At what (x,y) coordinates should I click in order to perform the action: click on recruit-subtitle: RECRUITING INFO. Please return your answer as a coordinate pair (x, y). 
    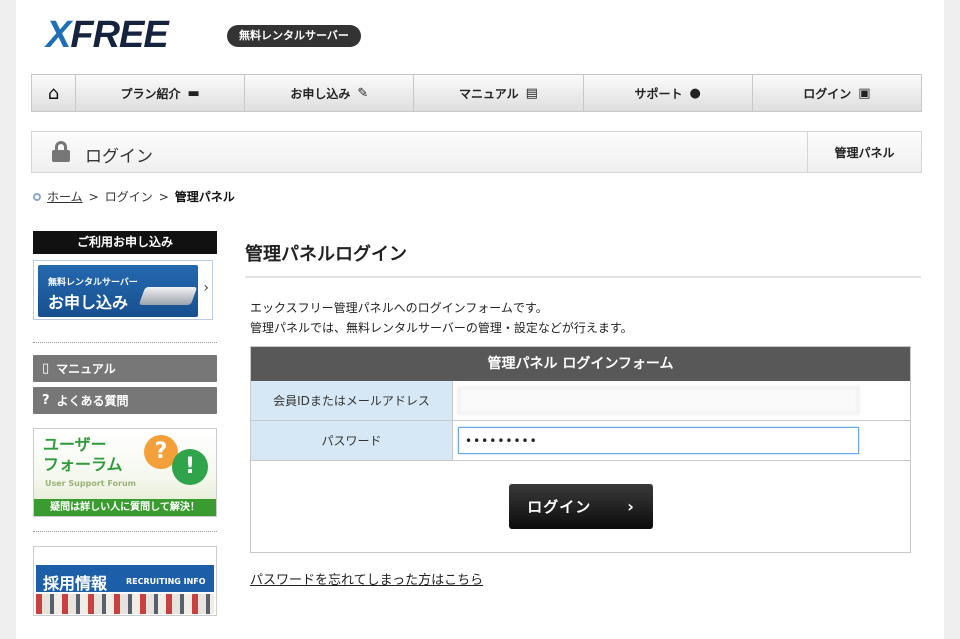
    Looking at the image, I should click on (166, 581).